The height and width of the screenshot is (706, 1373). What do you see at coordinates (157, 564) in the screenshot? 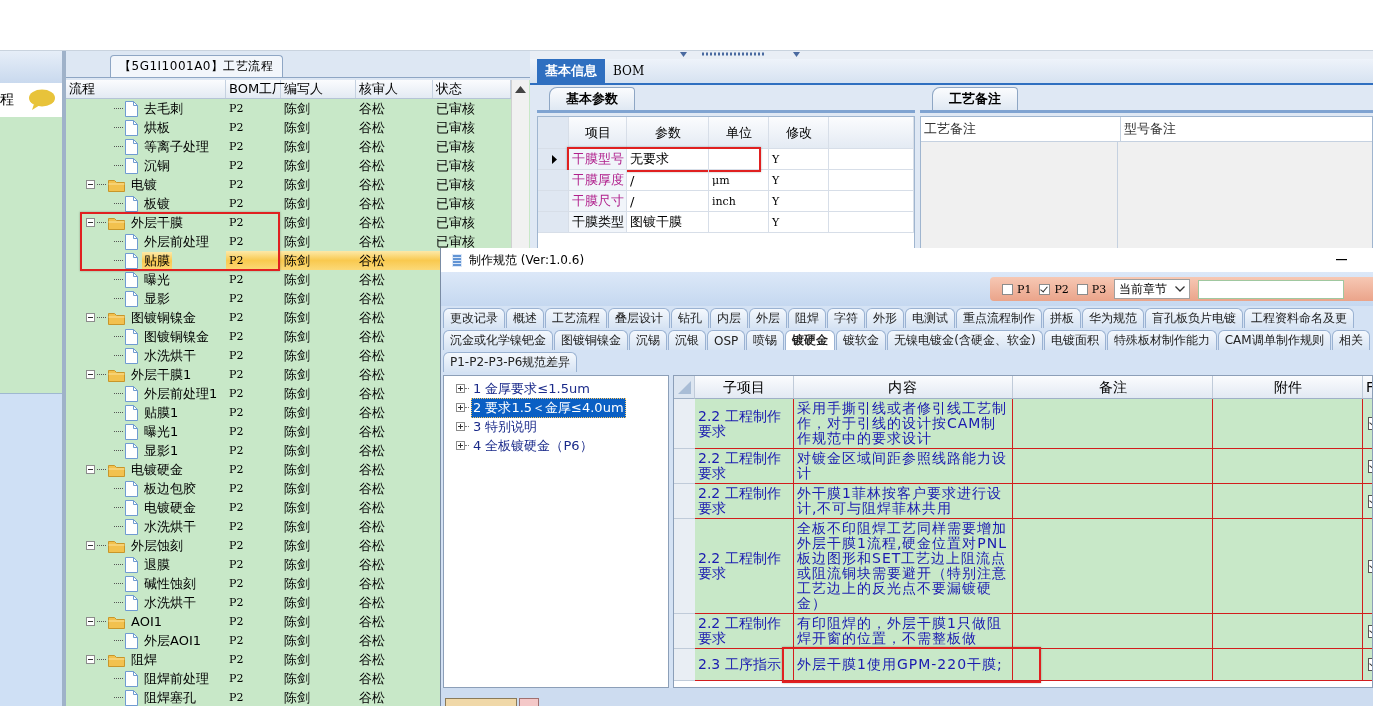
I see `tree-item: 退膜` at bounding box center [157, 564].